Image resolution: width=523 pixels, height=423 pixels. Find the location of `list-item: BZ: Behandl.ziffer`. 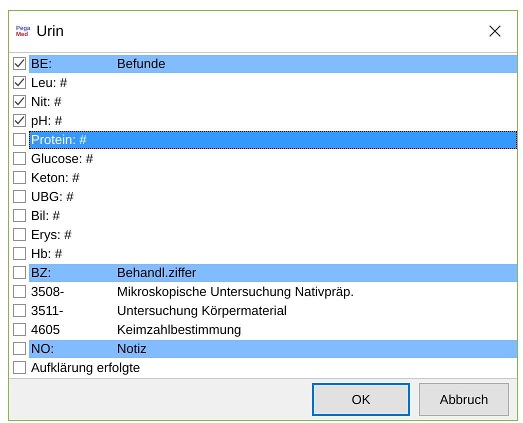

list-item: BZ: Behandl.ziffer is located at coordinates (273, 273).